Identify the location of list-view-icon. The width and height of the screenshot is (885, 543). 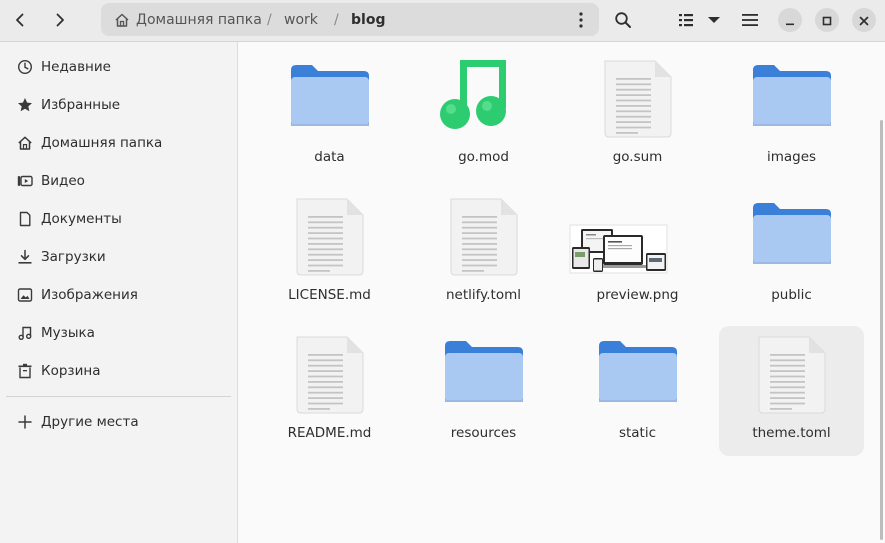
(686, 20).